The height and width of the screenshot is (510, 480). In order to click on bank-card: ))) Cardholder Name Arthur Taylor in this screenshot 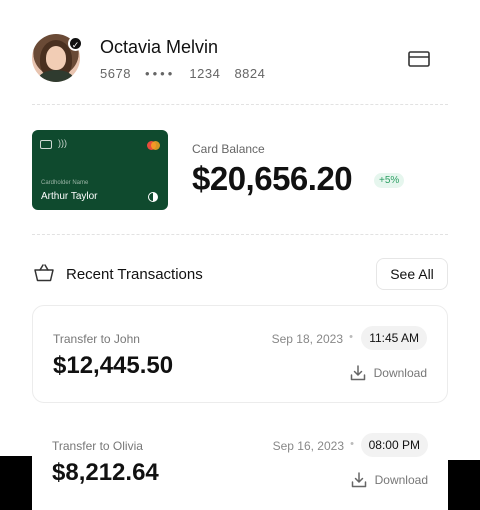, I will do `click(100, 170)`.